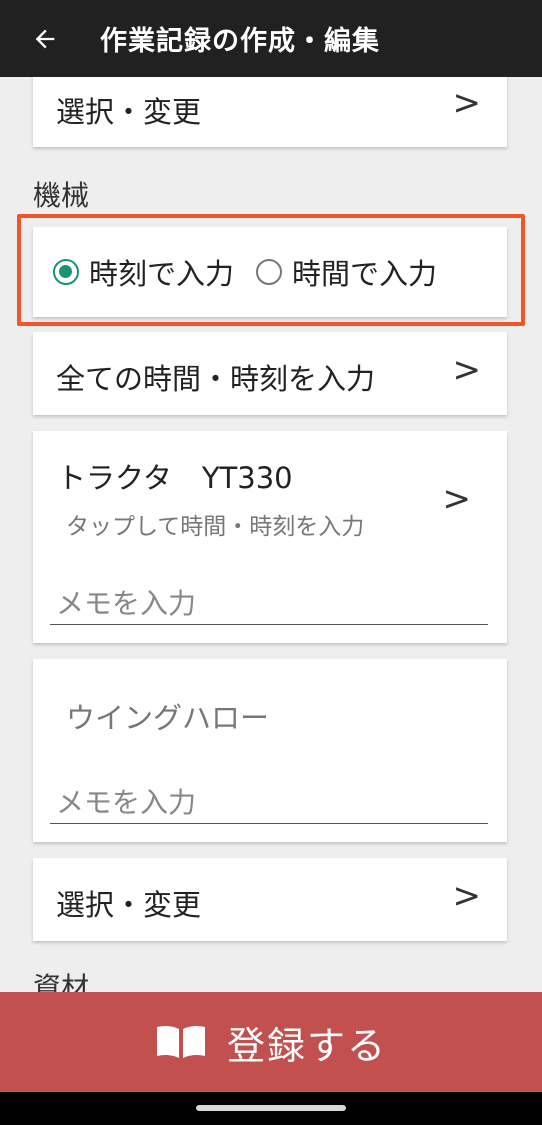 This screenshot has width=542, height=1125. I want to click on machine-card-wing-harrow: ウイングハロー メモを入力, so click(270, 750).